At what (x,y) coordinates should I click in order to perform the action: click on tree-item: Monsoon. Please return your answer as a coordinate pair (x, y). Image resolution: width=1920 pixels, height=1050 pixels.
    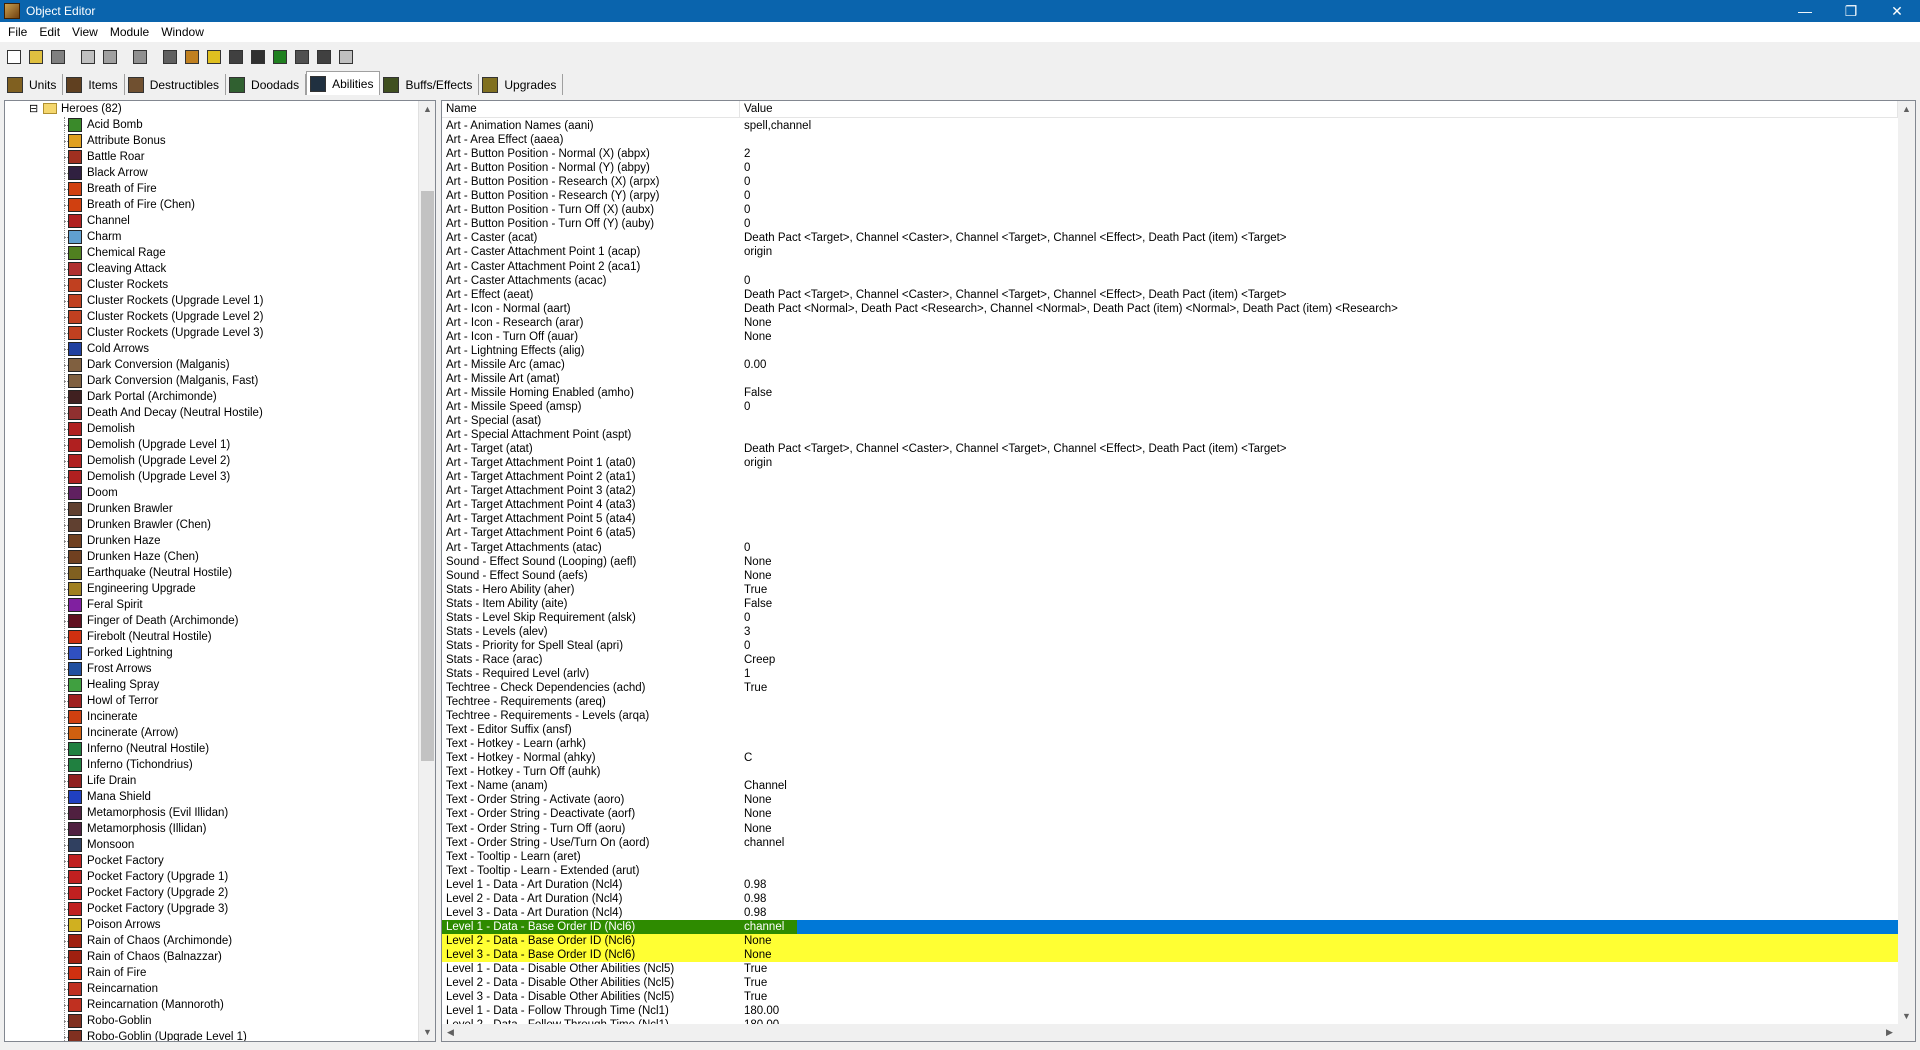
    Looking at the image, I should click on (210, 845).